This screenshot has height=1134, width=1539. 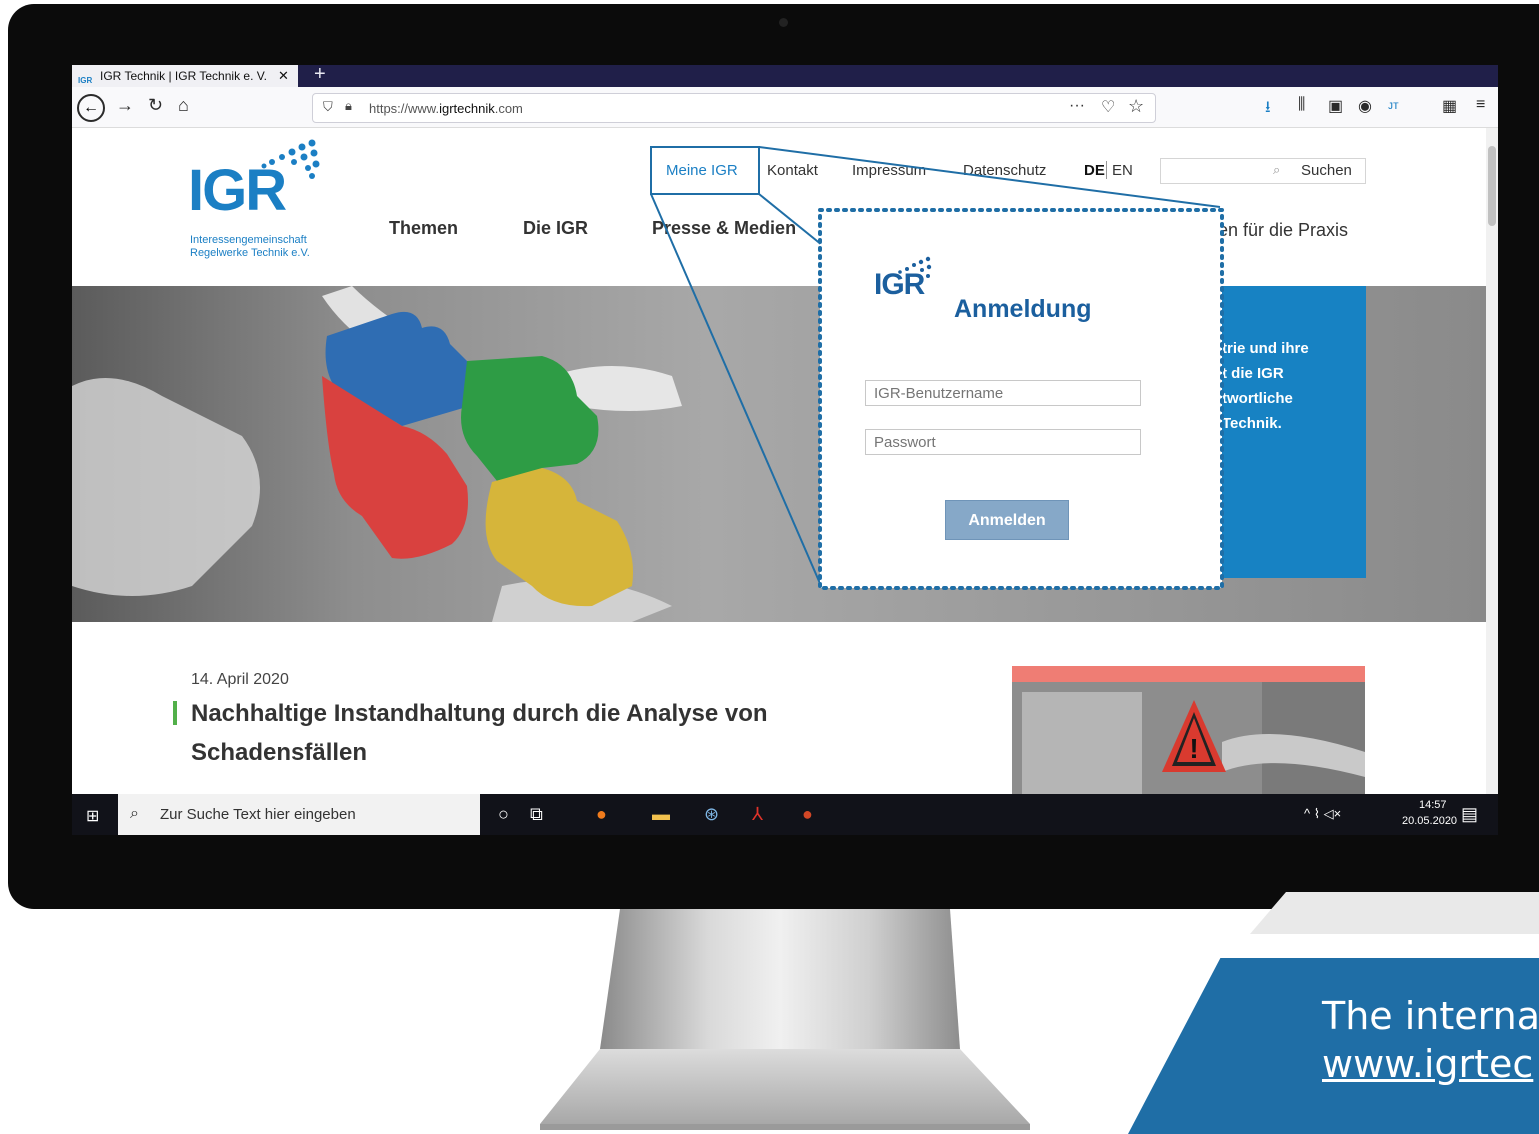 What do you see at coordinates (1007, 520) in the screenshot?
I see `login-button: Anmelden` at bounding box center [1007, 520].